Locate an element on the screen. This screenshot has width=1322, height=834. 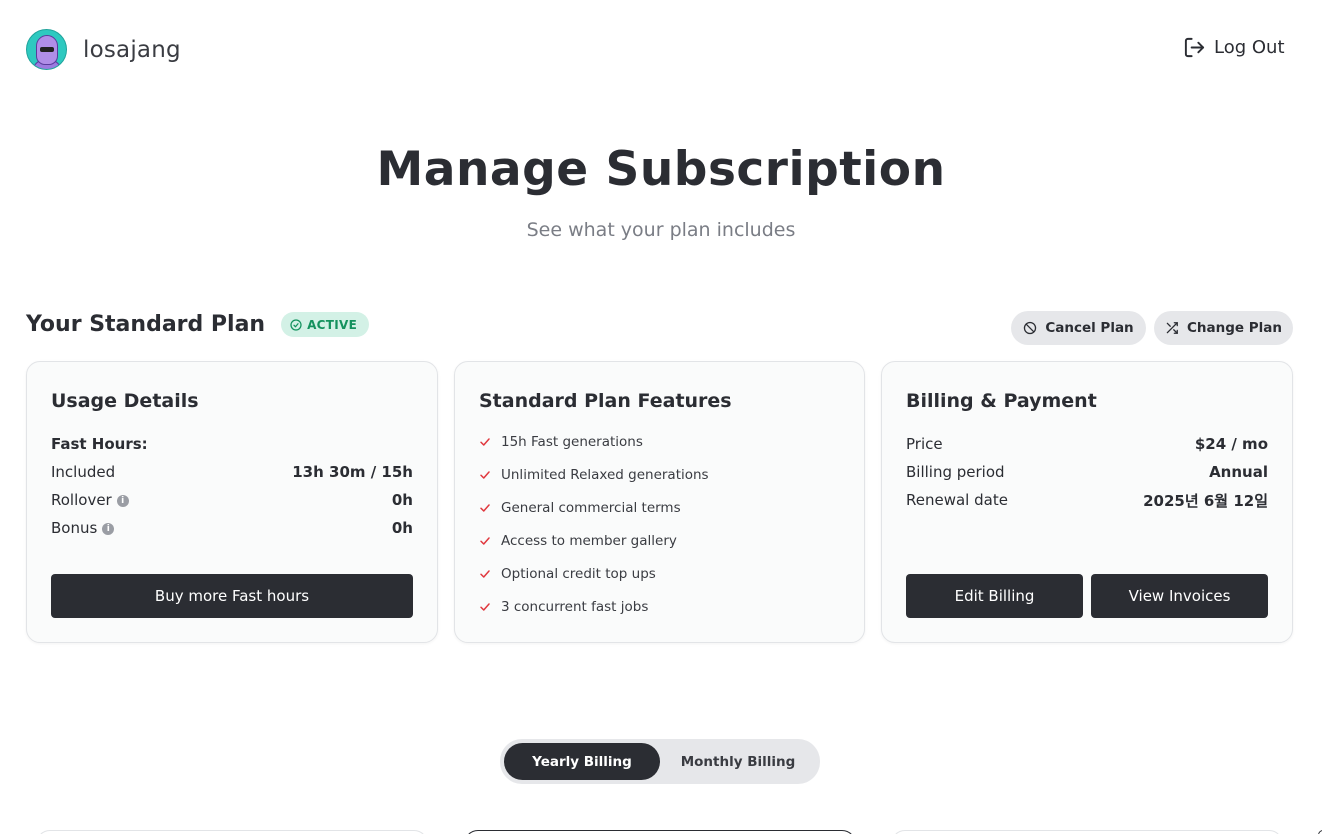
cancel-plan-label: Cancel Plan is located at coordinates (1089, 328).